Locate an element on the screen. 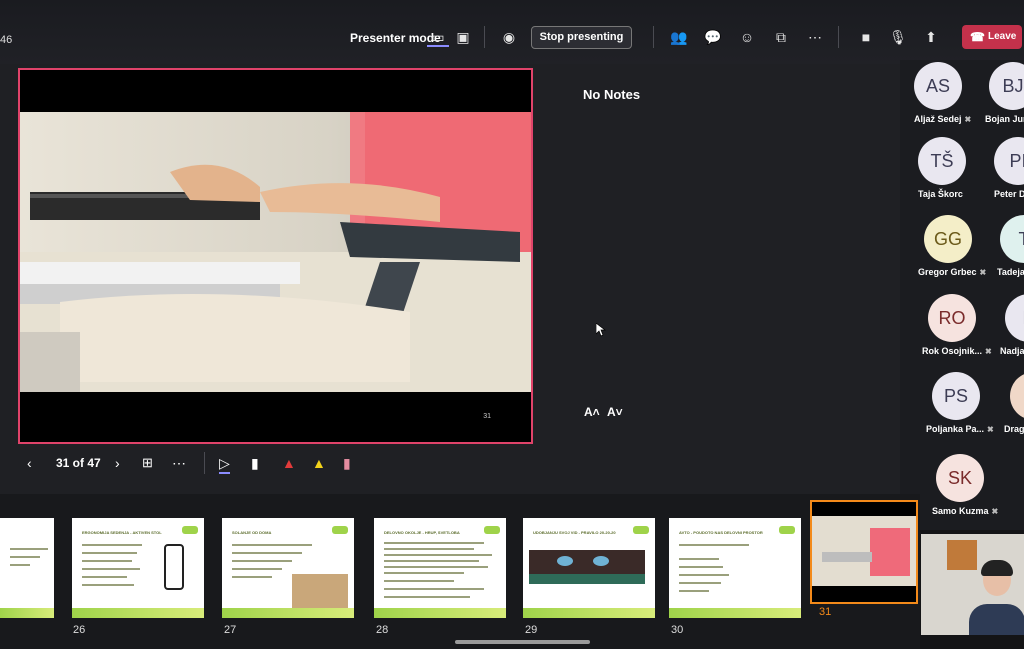 The height and width of the screenshot is (649, 1024). leave-label: Leave is located at coordinates (1002, 36).